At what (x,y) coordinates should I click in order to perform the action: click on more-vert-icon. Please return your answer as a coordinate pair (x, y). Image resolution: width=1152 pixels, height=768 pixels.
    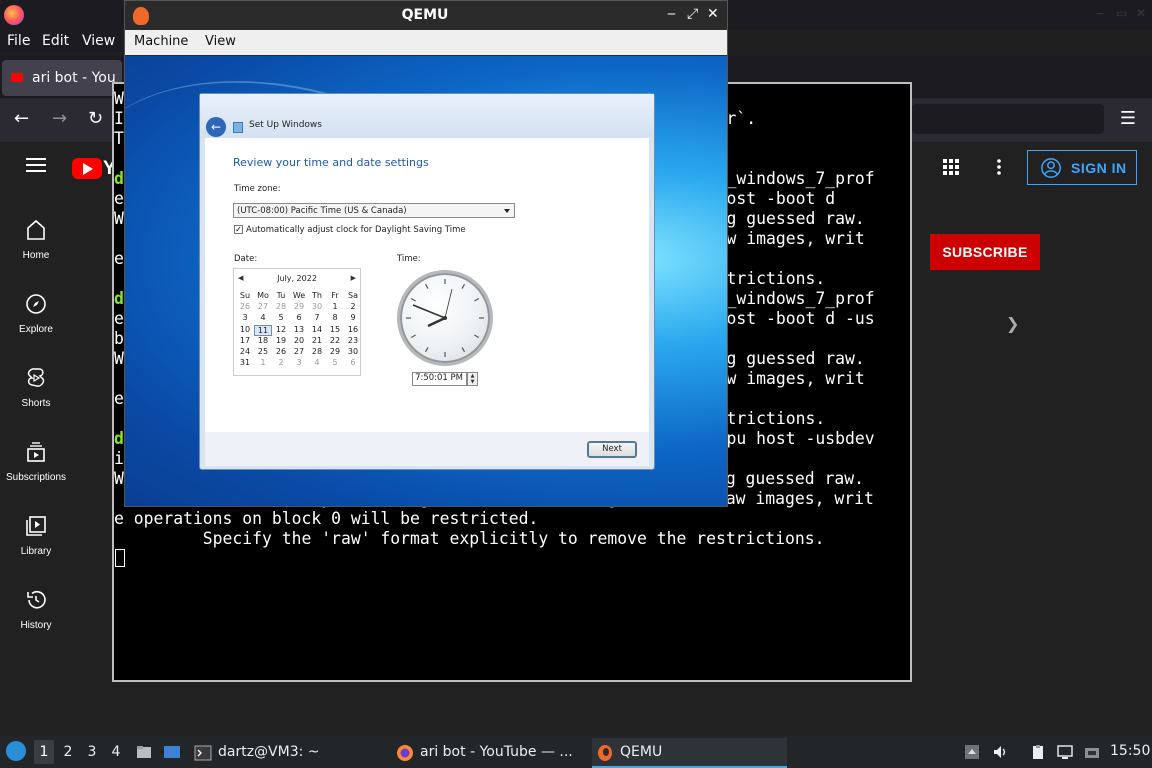
    Looking at the image, I should click on (999, 167).